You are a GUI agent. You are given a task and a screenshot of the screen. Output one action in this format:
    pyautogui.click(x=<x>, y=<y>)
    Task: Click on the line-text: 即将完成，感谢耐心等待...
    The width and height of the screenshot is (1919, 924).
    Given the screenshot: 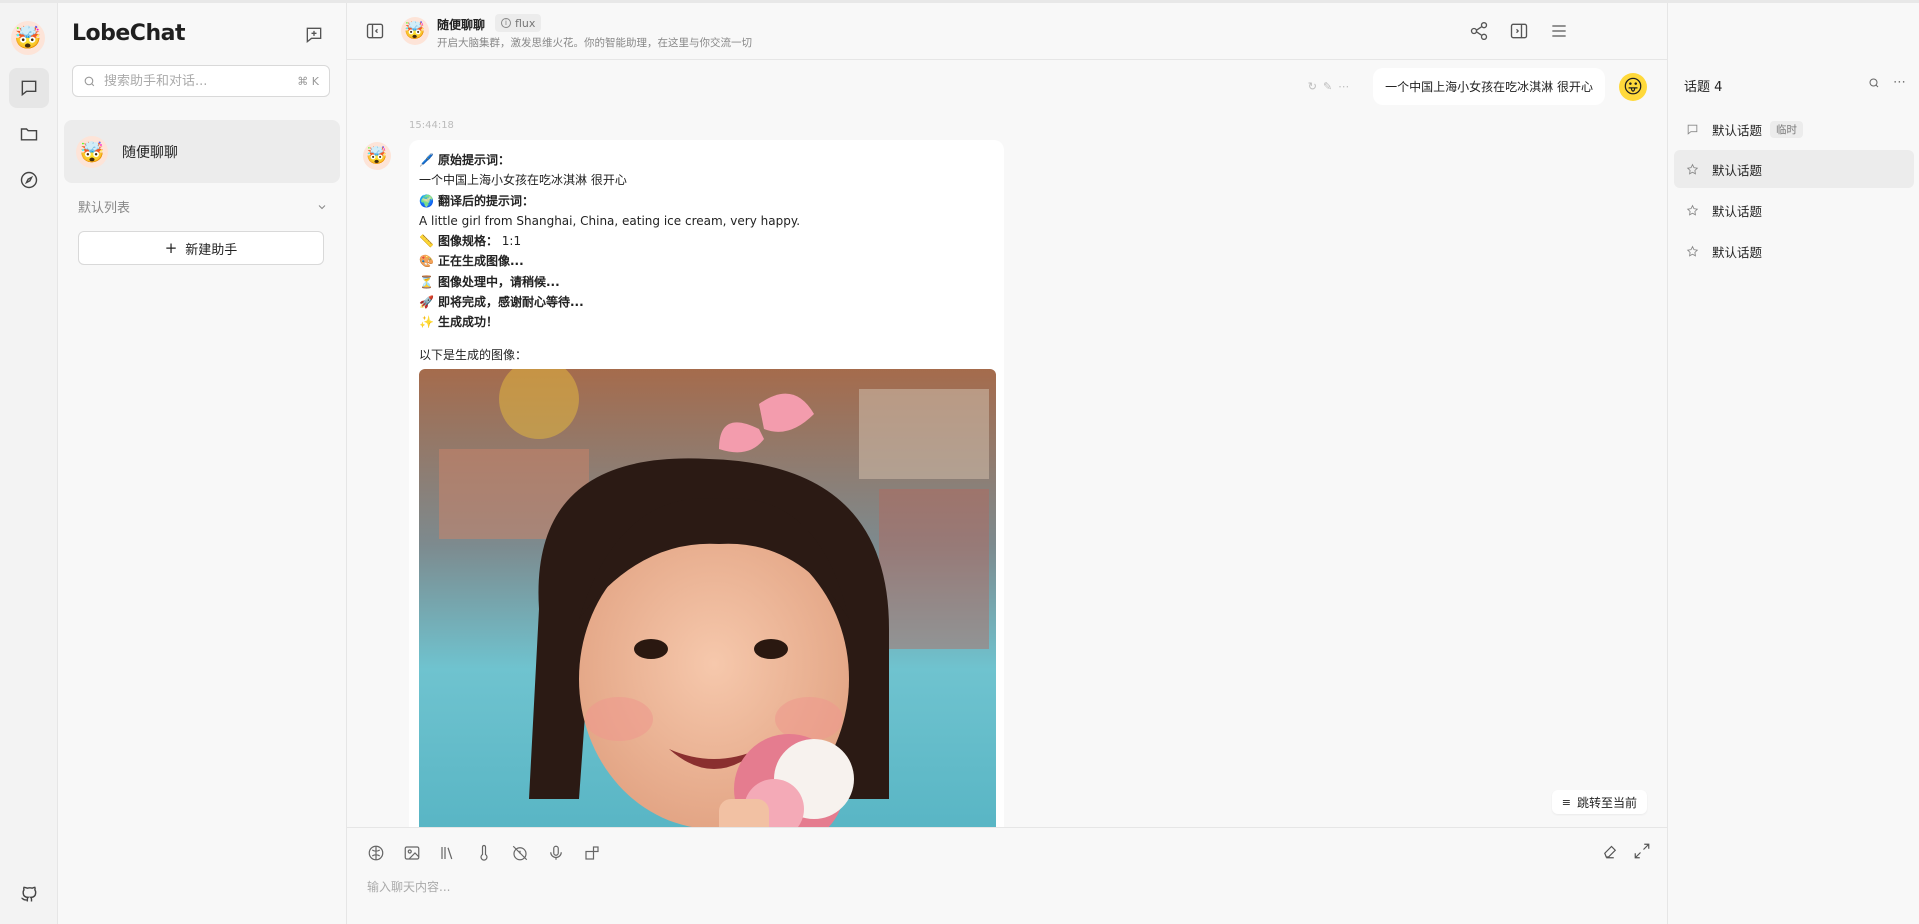 What is the action you would take?
    pyautogui.click(x=510, y=302)
    